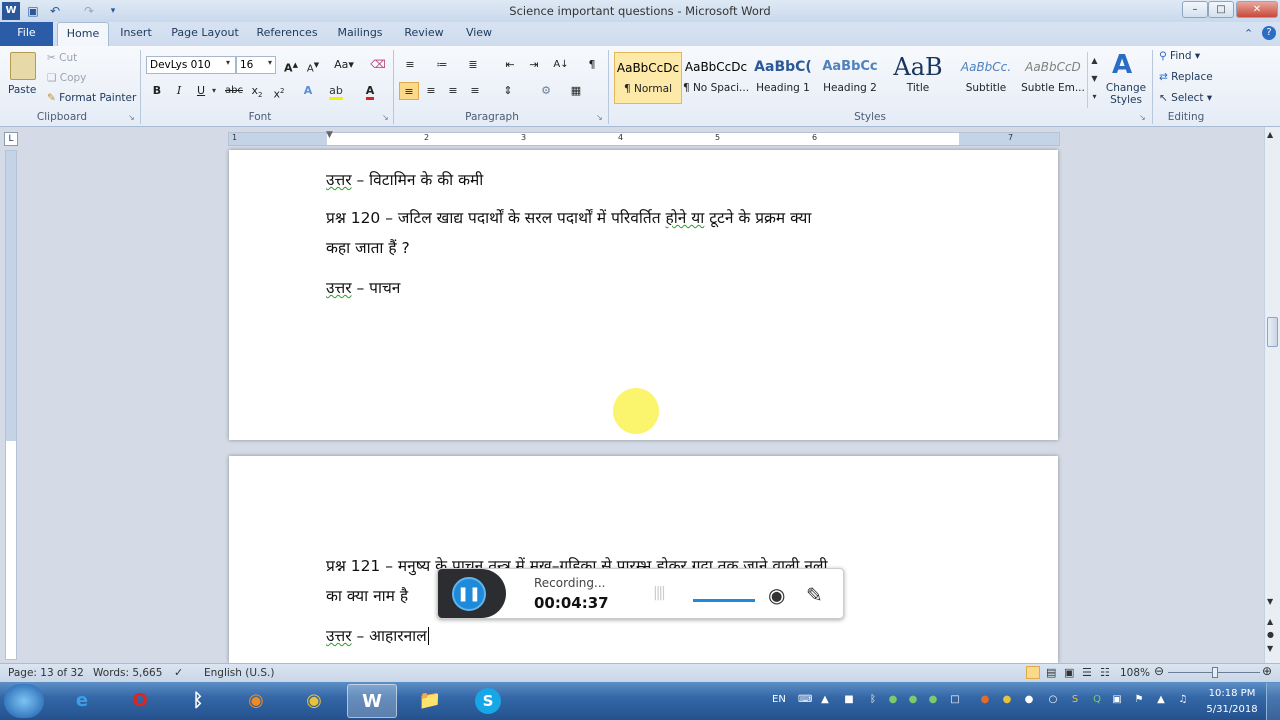 The width and height of the screenshot is (1280, 720). I want to click on clock-time: 10:18 PM, so click(1232, 693).